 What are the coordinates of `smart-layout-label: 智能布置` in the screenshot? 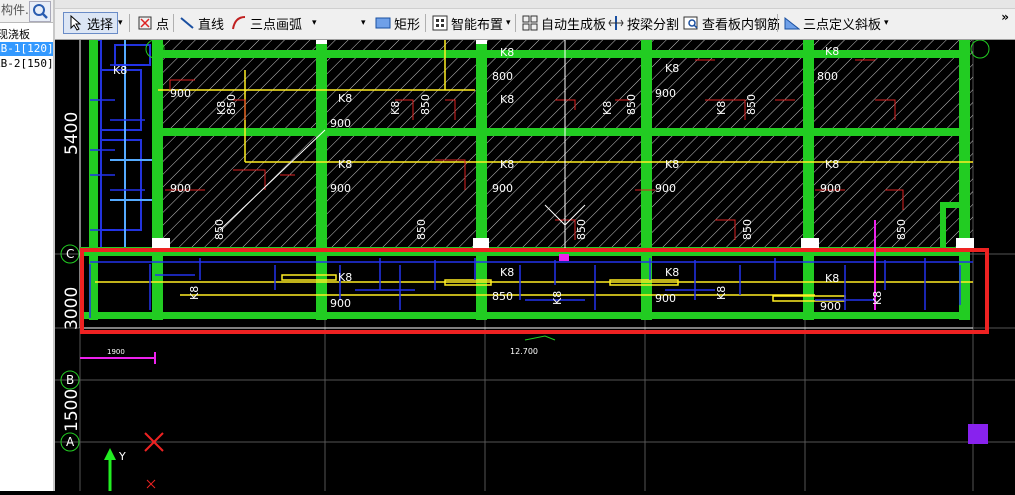 It's located at (477, 25).